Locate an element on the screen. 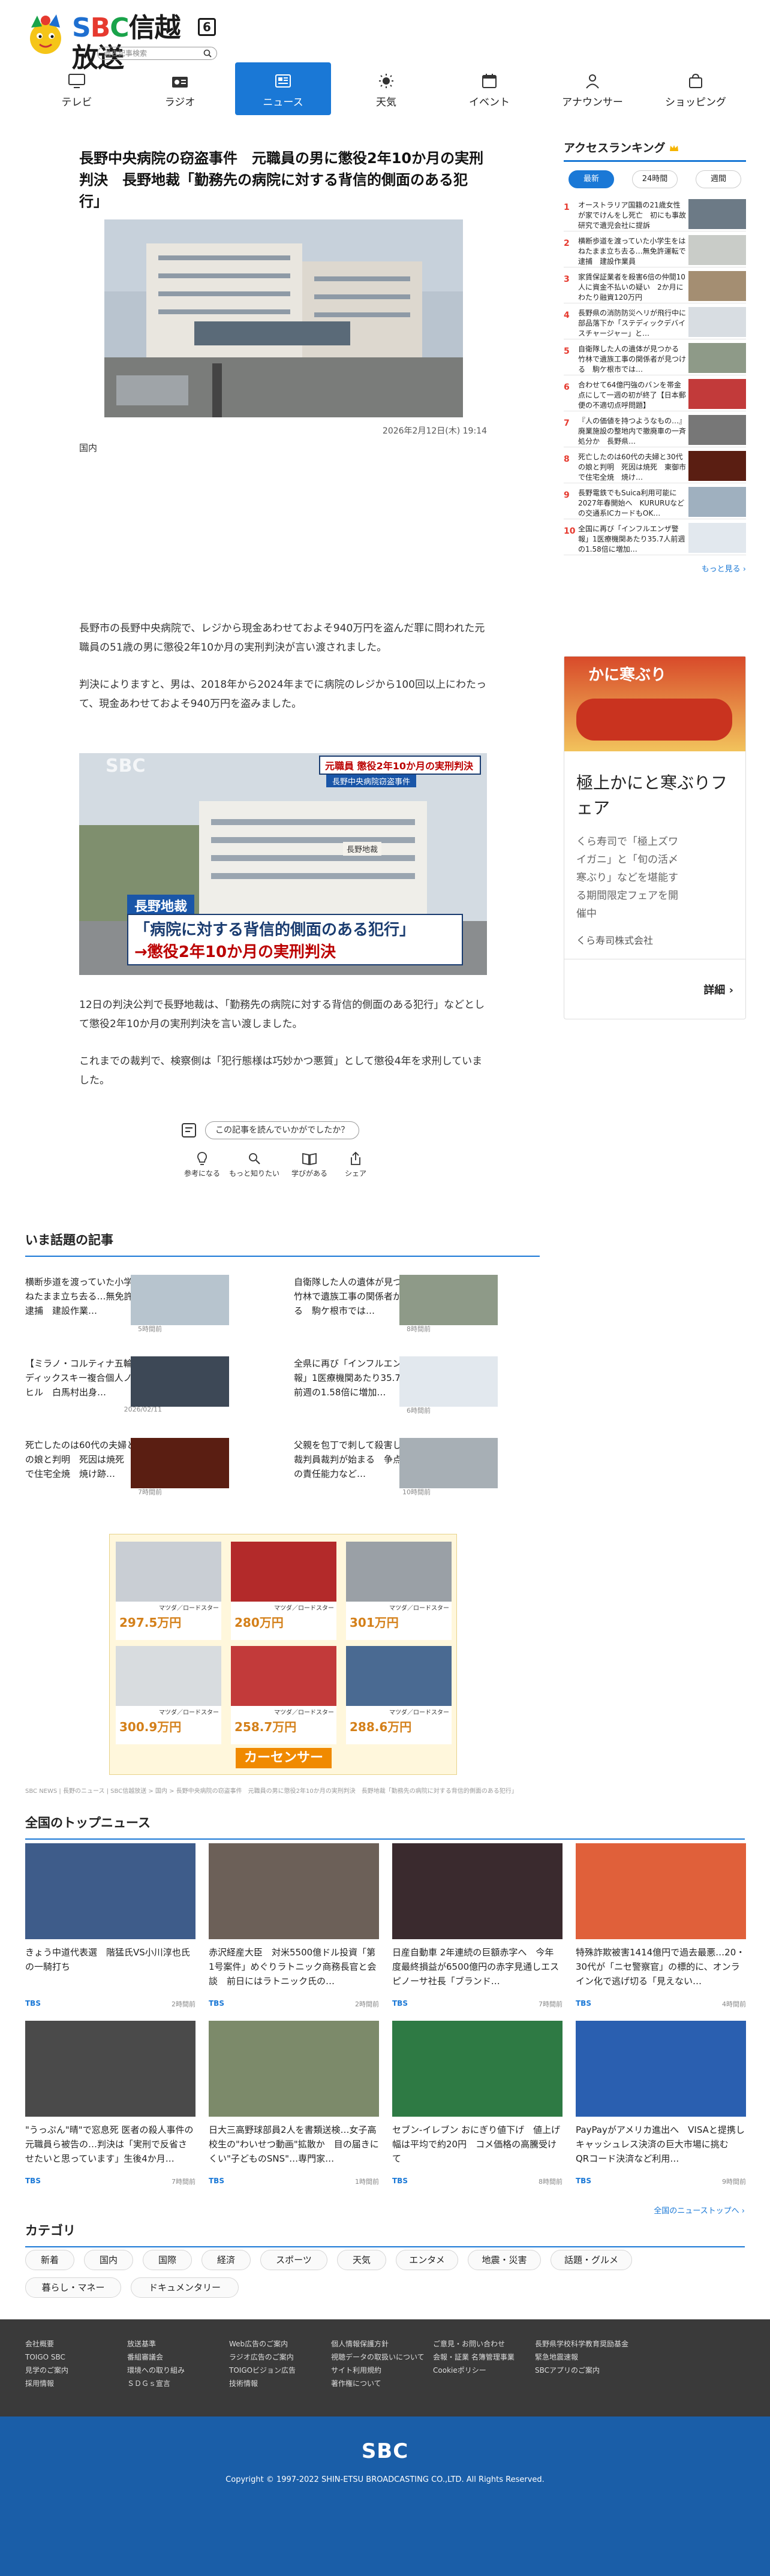 This screenshot has width=770, height=2576. car-item: マツダ／ロードスター 280万円 is located at coordinates (283, 1591).